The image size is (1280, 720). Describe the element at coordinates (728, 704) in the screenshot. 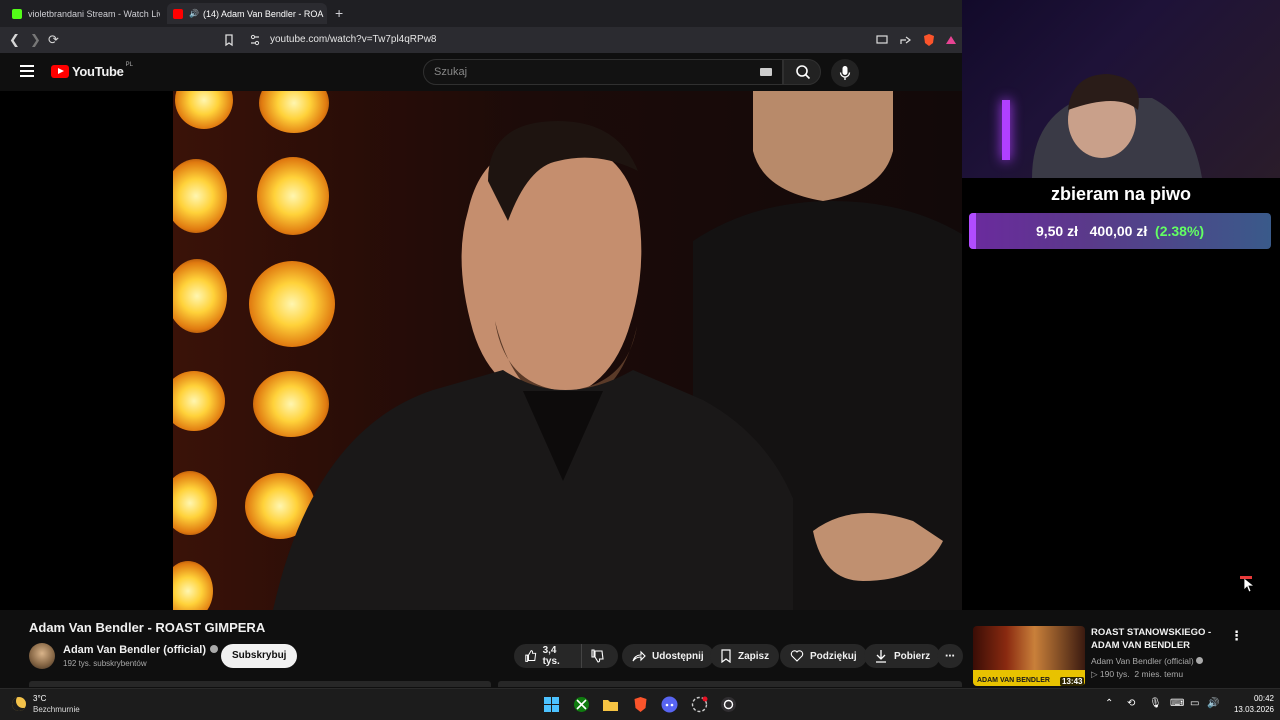

I see `obs-icon` at that location.